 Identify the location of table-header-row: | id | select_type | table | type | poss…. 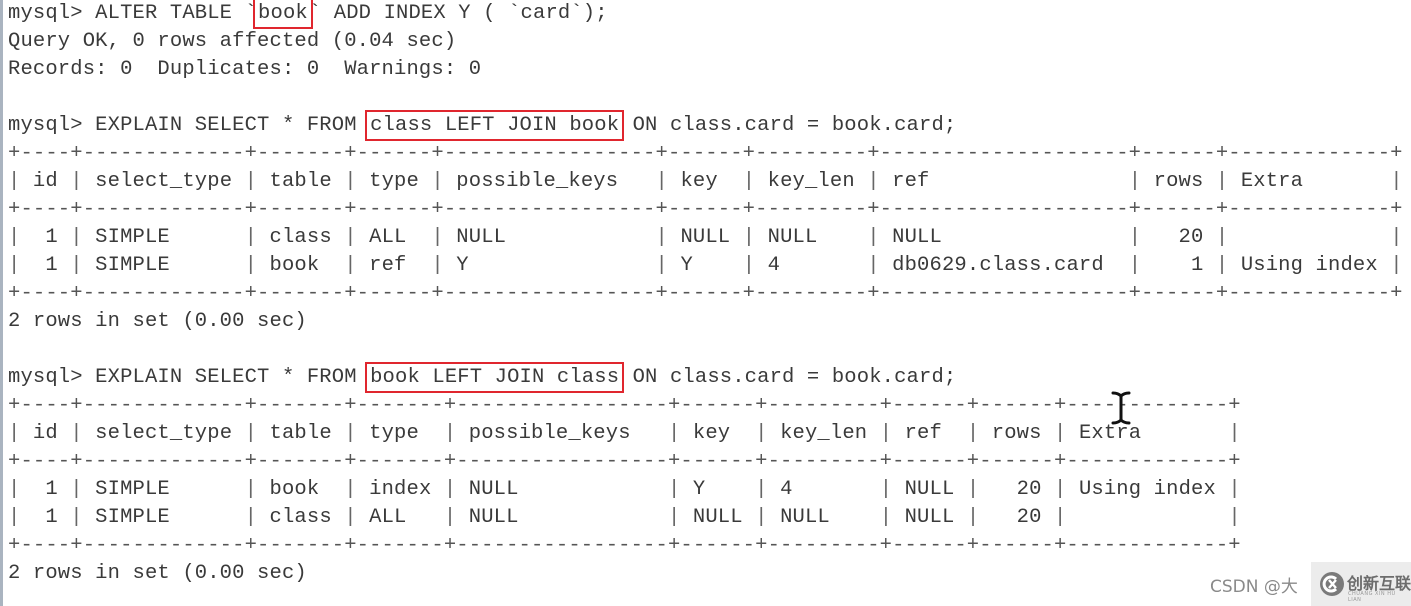
(705, 182).